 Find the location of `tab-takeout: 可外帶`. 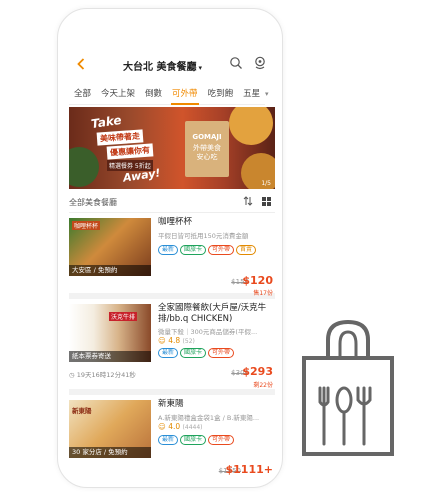

tab-takeout: 可外帶 is located at coordinates (185, 94).